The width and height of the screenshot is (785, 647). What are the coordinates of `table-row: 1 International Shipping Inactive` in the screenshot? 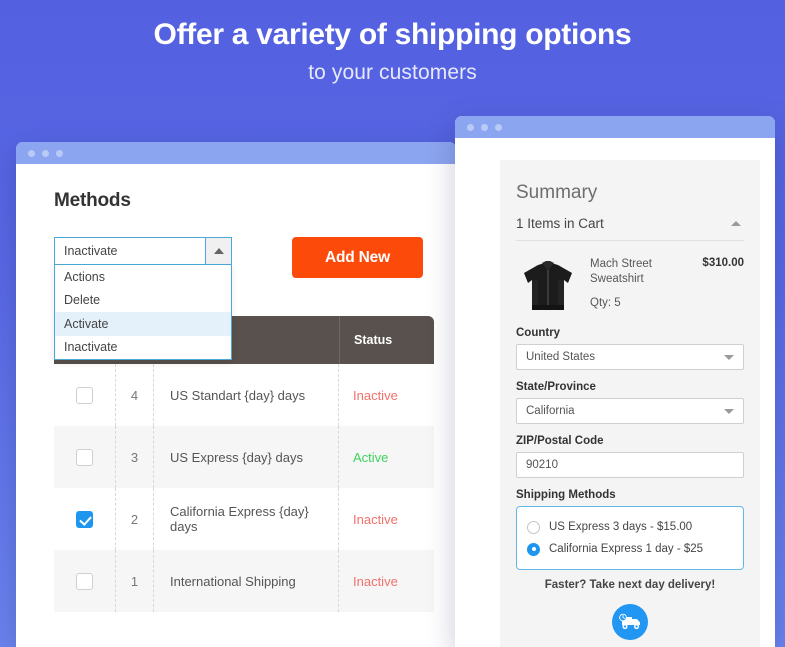 It's located at (244, 581).